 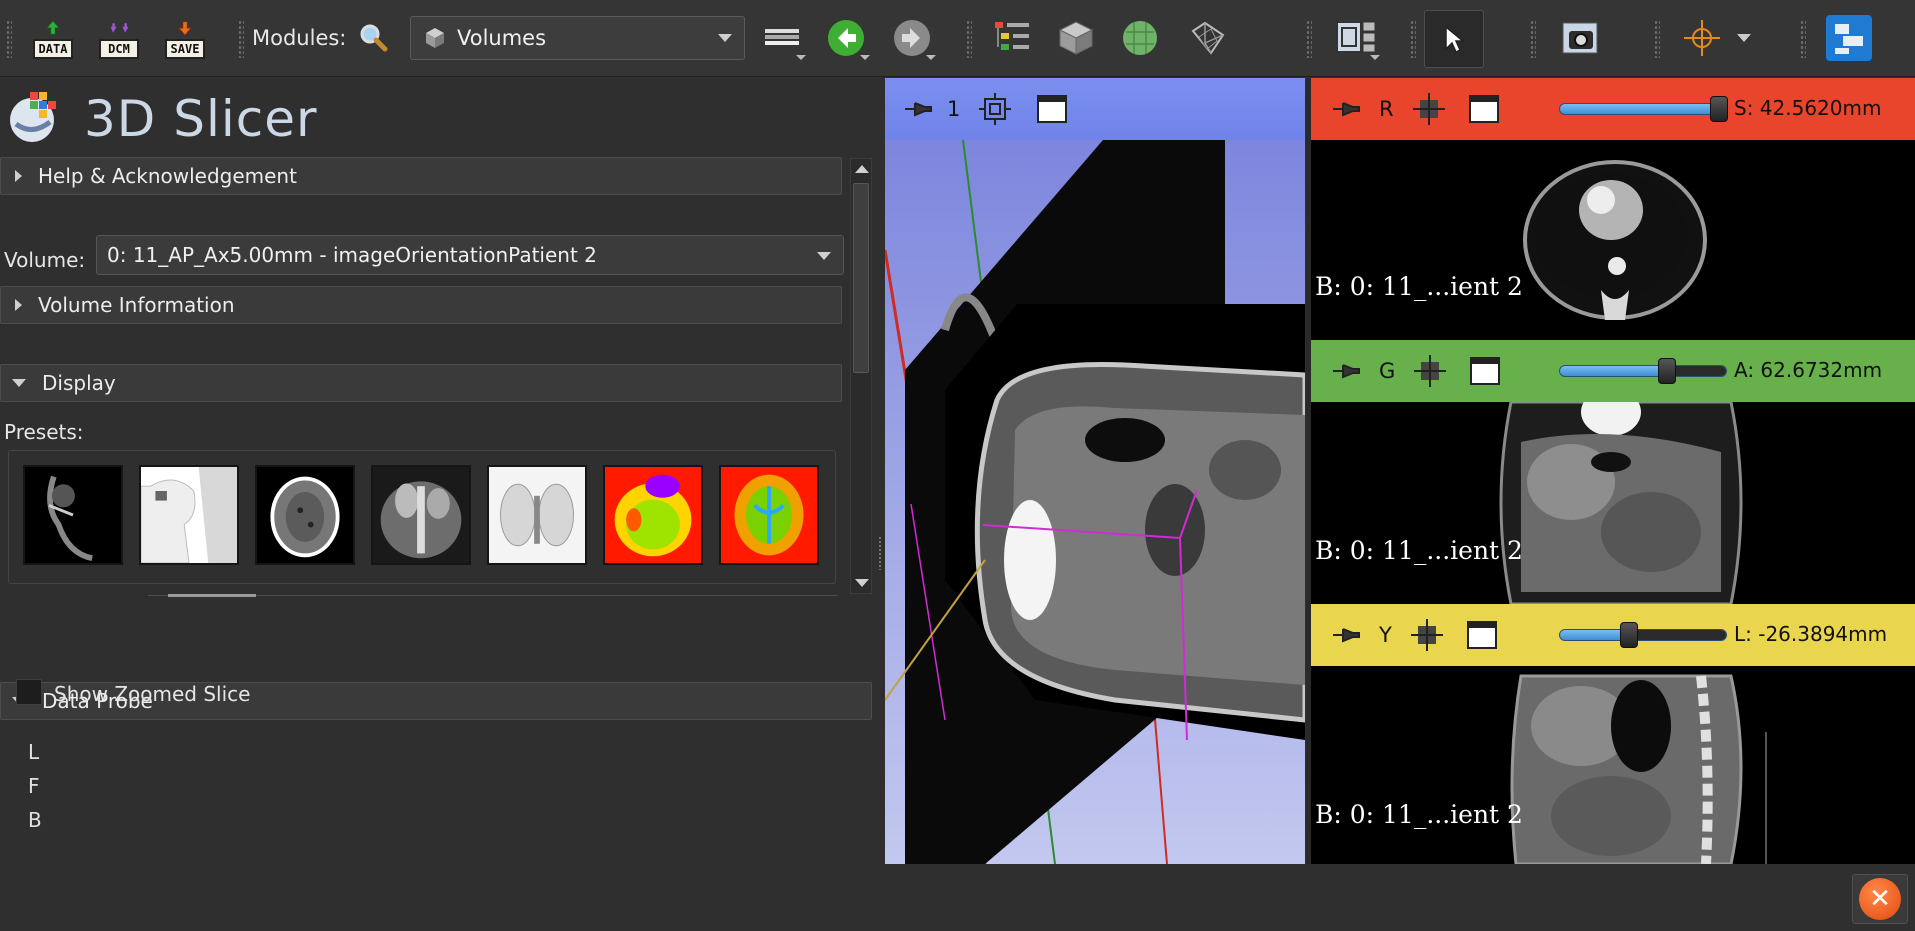 I want to click on data-load-icon, so click(x=53, y=27).